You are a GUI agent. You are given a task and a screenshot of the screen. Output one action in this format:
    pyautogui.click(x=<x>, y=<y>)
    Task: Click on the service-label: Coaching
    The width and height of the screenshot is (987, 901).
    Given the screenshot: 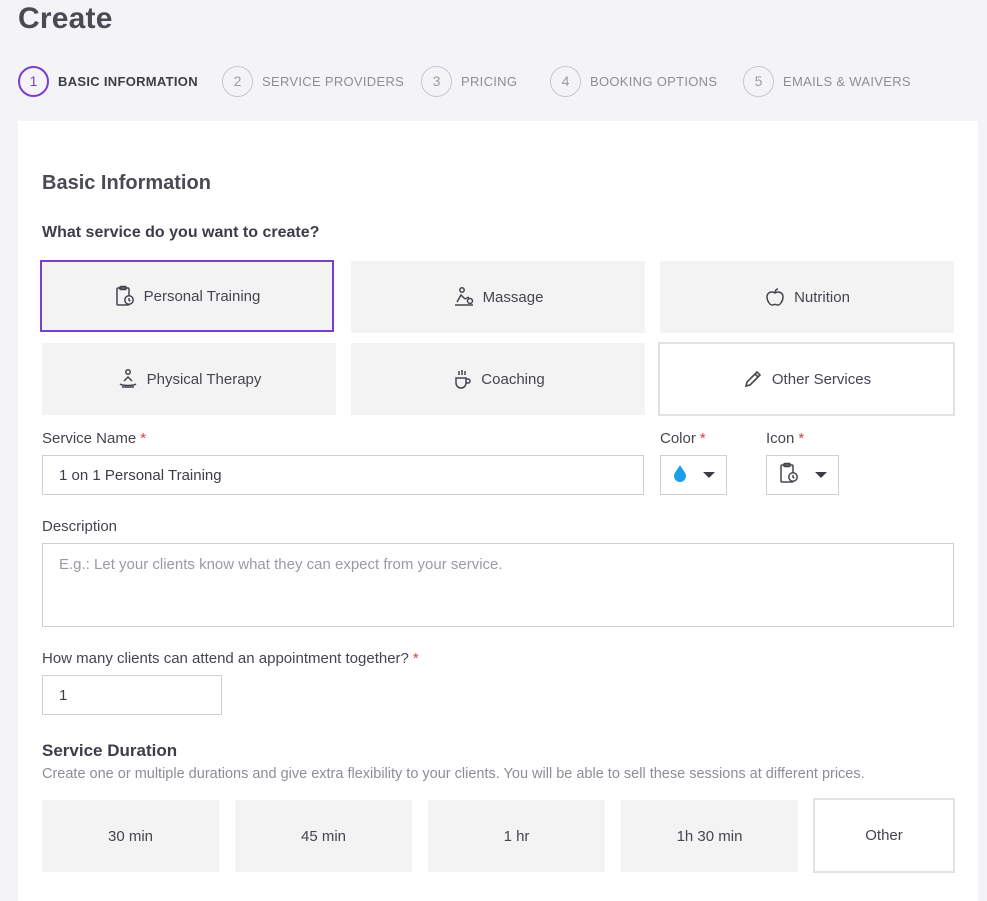 What is the action you would take?
    pyautogui.click(x=513, y=379)
    